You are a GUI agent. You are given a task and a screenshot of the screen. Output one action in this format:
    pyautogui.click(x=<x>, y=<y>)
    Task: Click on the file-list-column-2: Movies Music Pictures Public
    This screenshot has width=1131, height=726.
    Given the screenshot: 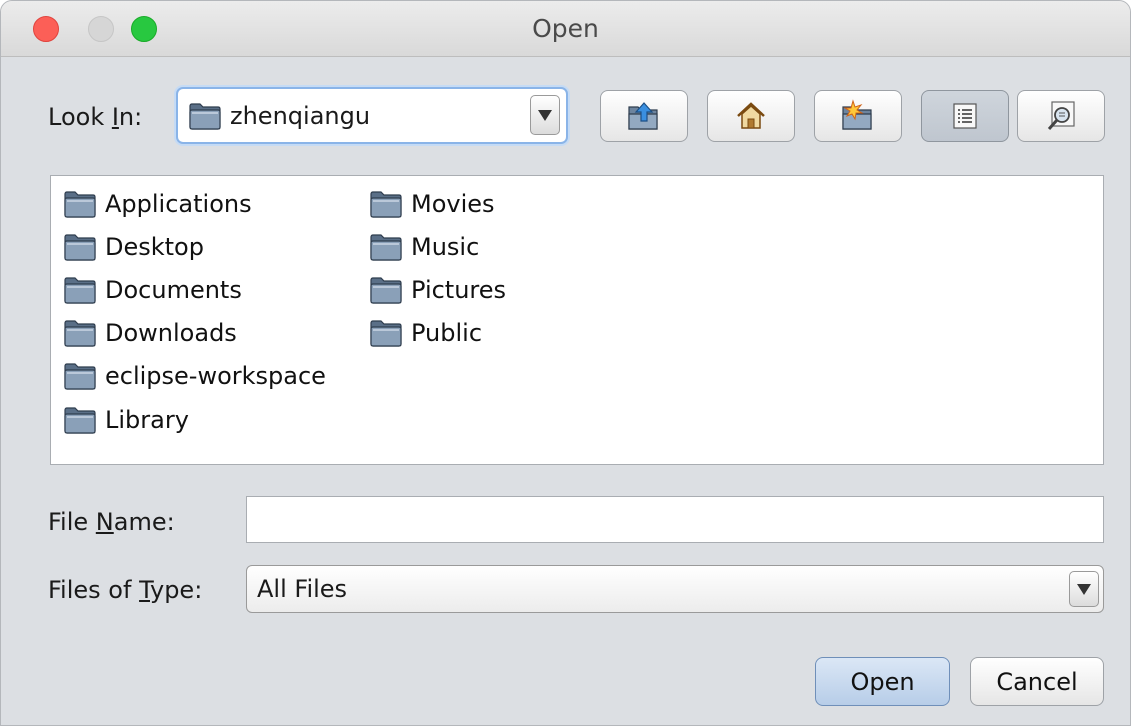 What is the action you would take?
    pyautogui.click(x=437, y=268)
    